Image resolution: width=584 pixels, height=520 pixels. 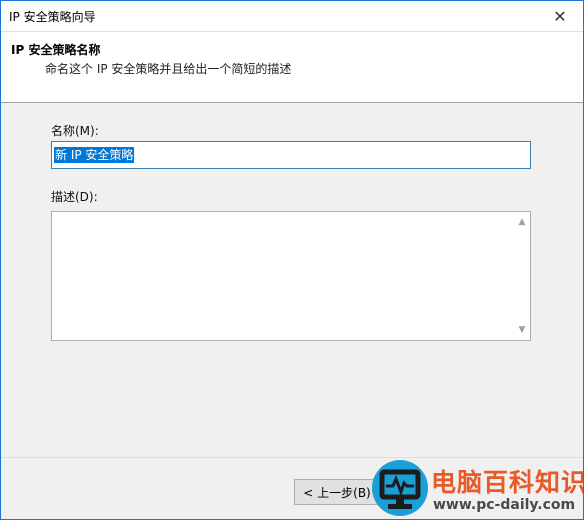 What do you see at coordinates (75, 131) in the screenshot?
I see `name-label: 名称(M):` at bounding box center [75, 131].